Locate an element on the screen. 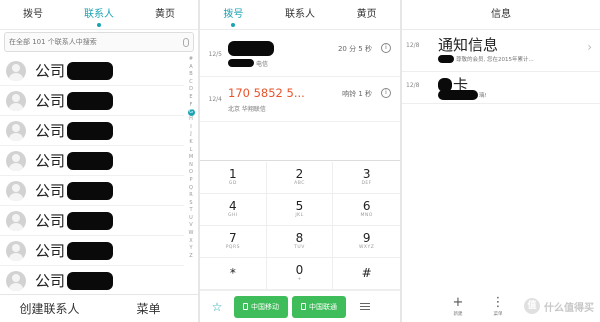 This screenshot has width=600, height=322. carrier-label: 电信 is located at coordinates (262, 64).